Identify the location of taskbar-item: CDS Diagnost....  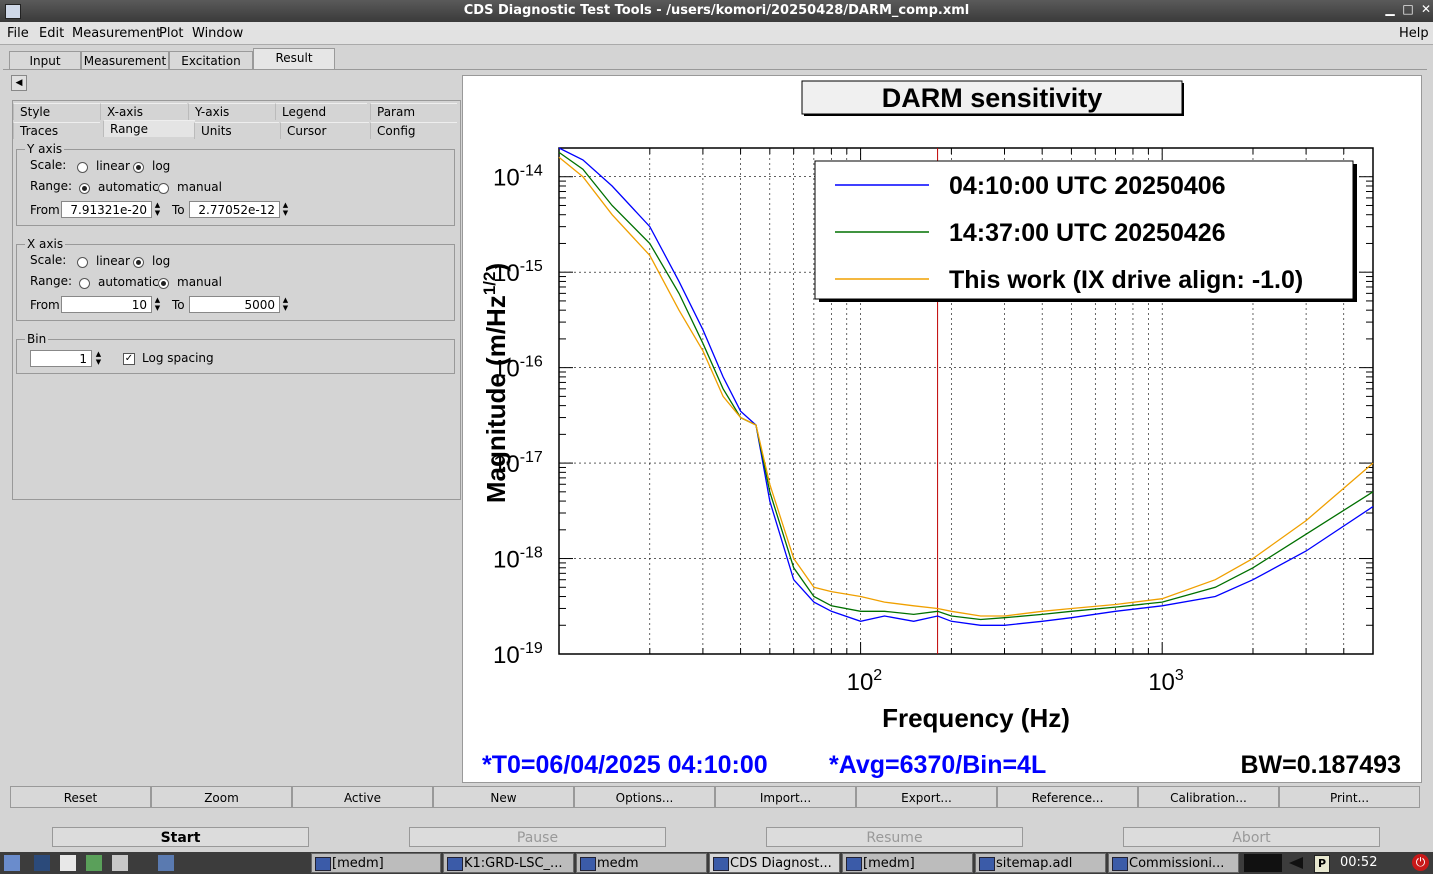
(774, 863).